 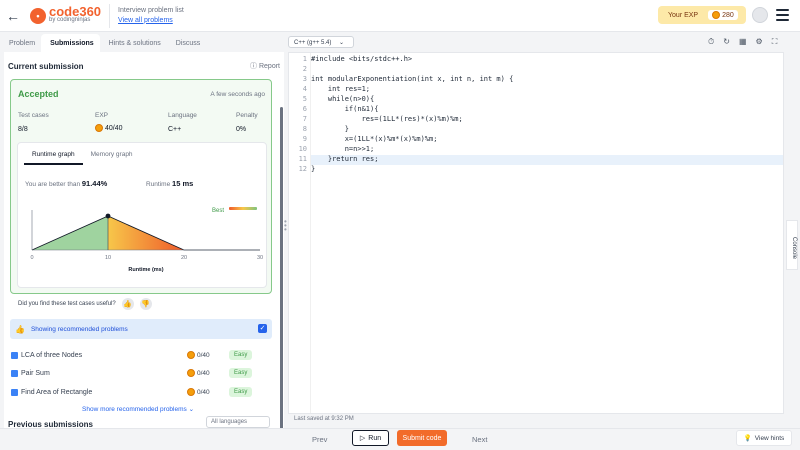 What do you see at coordinates (374, 139) in the screenshot?
I see `code-line: x=(1LL*(x)%m*(x)%m)%m;` at bounding box center [374, 139].